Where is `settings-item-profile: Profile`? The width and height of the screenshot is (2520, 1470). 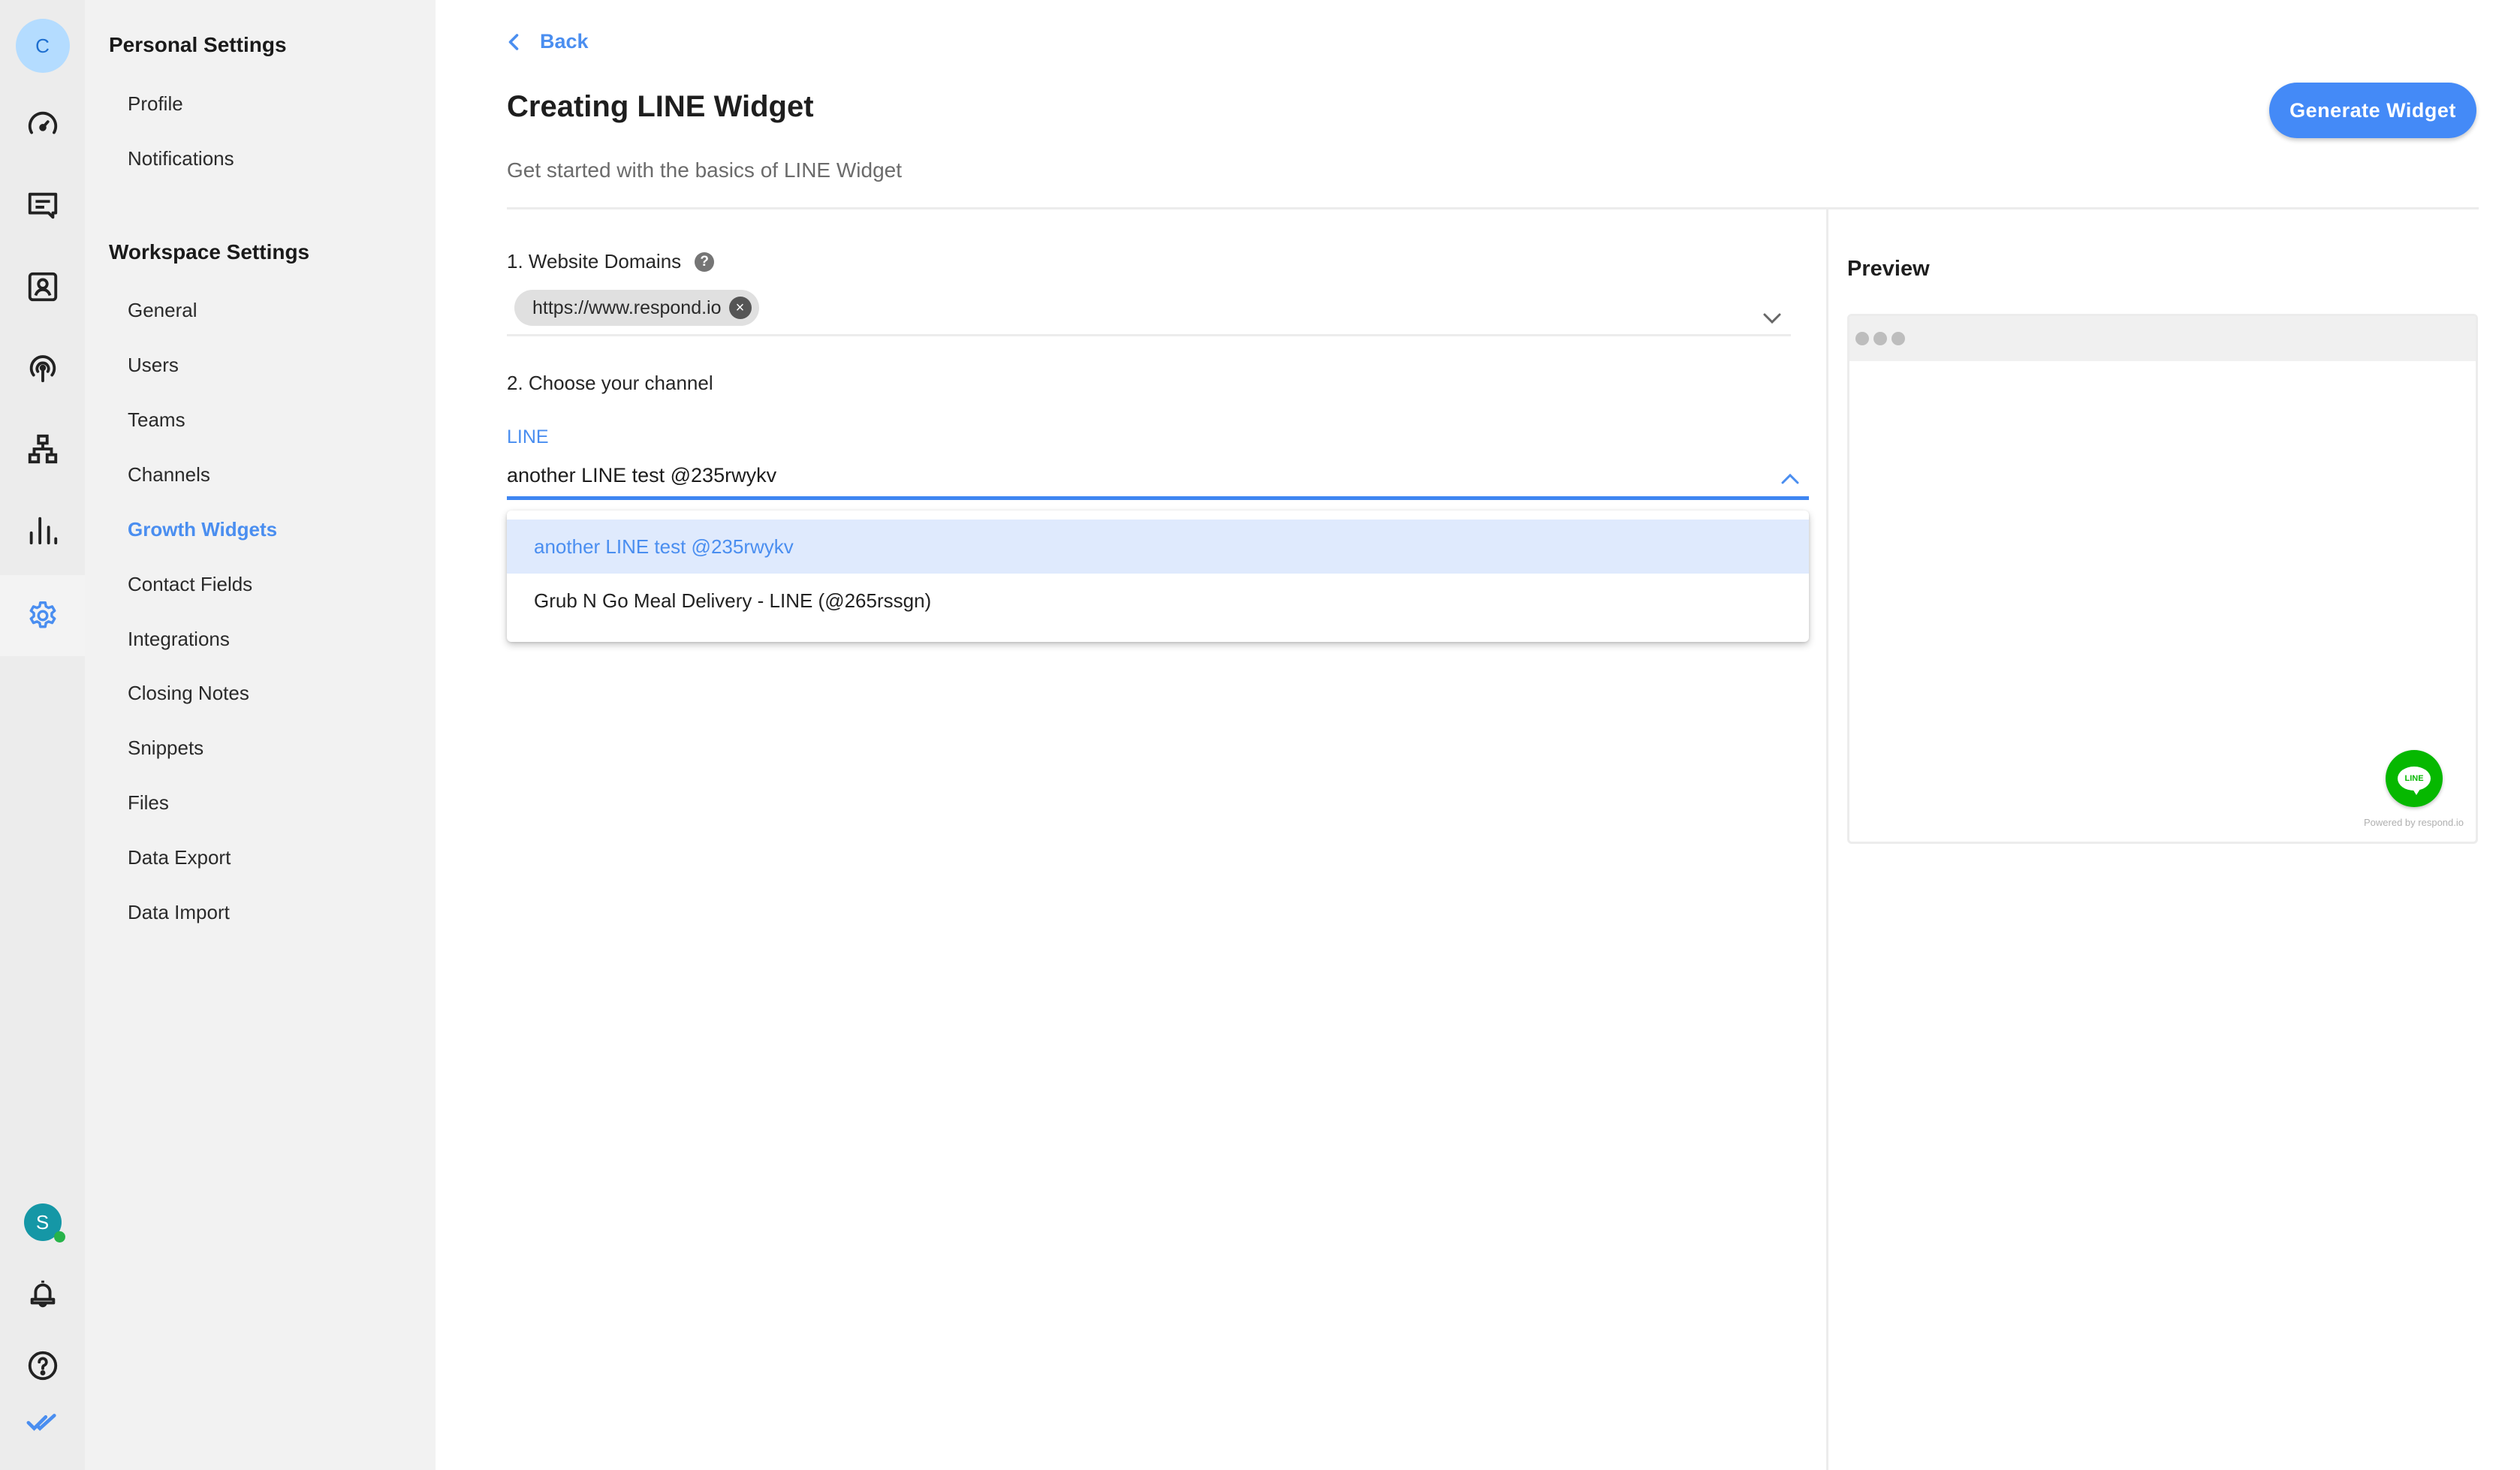 settings-item-profile: Profile is located at coordinates (155, 104).